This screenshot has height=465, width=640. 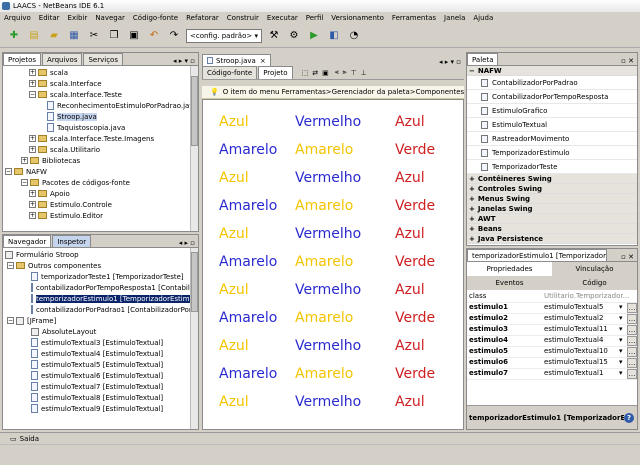 What do you see at coordinates (100, 215) in the screenshot?
I see `tree-item: + Estimulo.Editor` at bounding box center [100, 215].